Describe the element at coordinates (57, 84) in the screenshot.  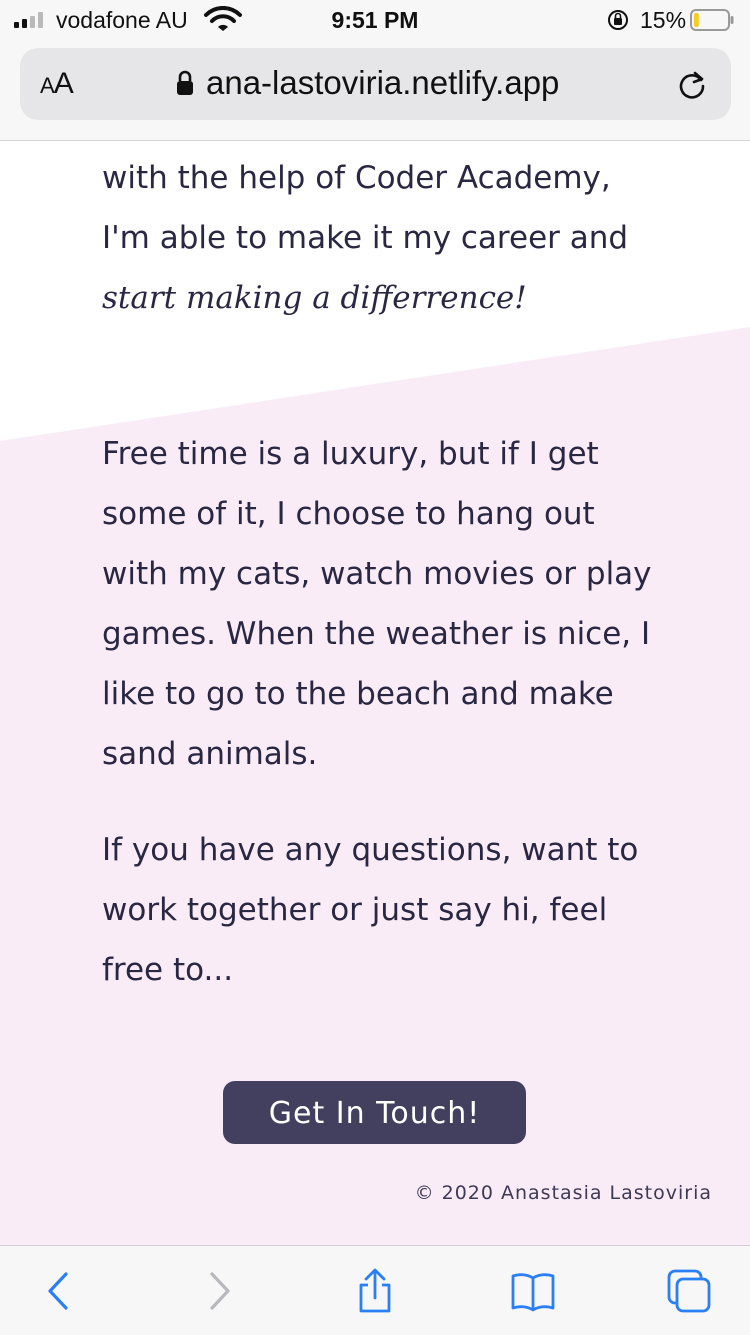
I see `text-size-button: AA` at that location.